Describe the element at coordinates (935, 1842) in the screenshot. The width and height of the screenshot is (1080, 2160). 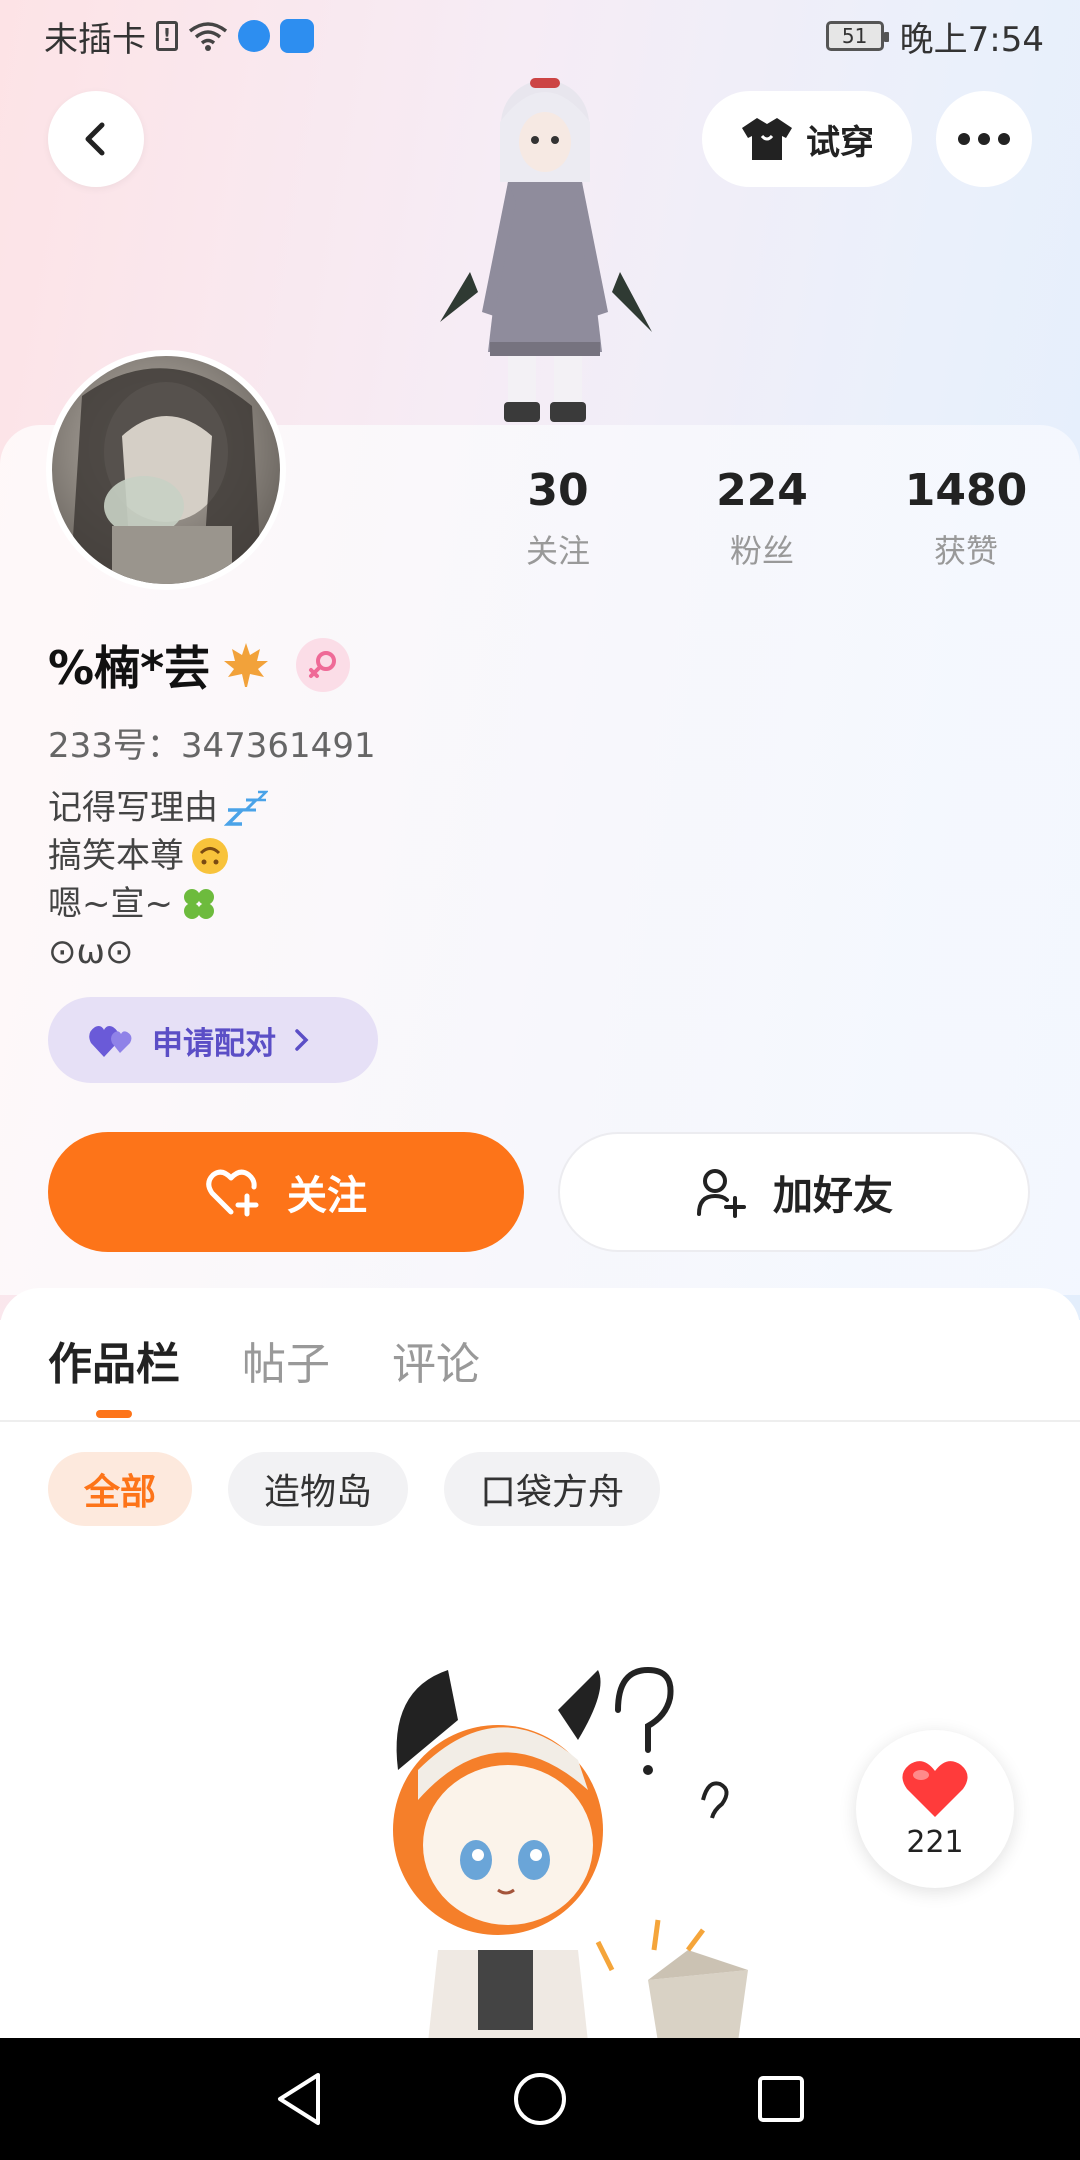
I see `like-count: 221` at that location.